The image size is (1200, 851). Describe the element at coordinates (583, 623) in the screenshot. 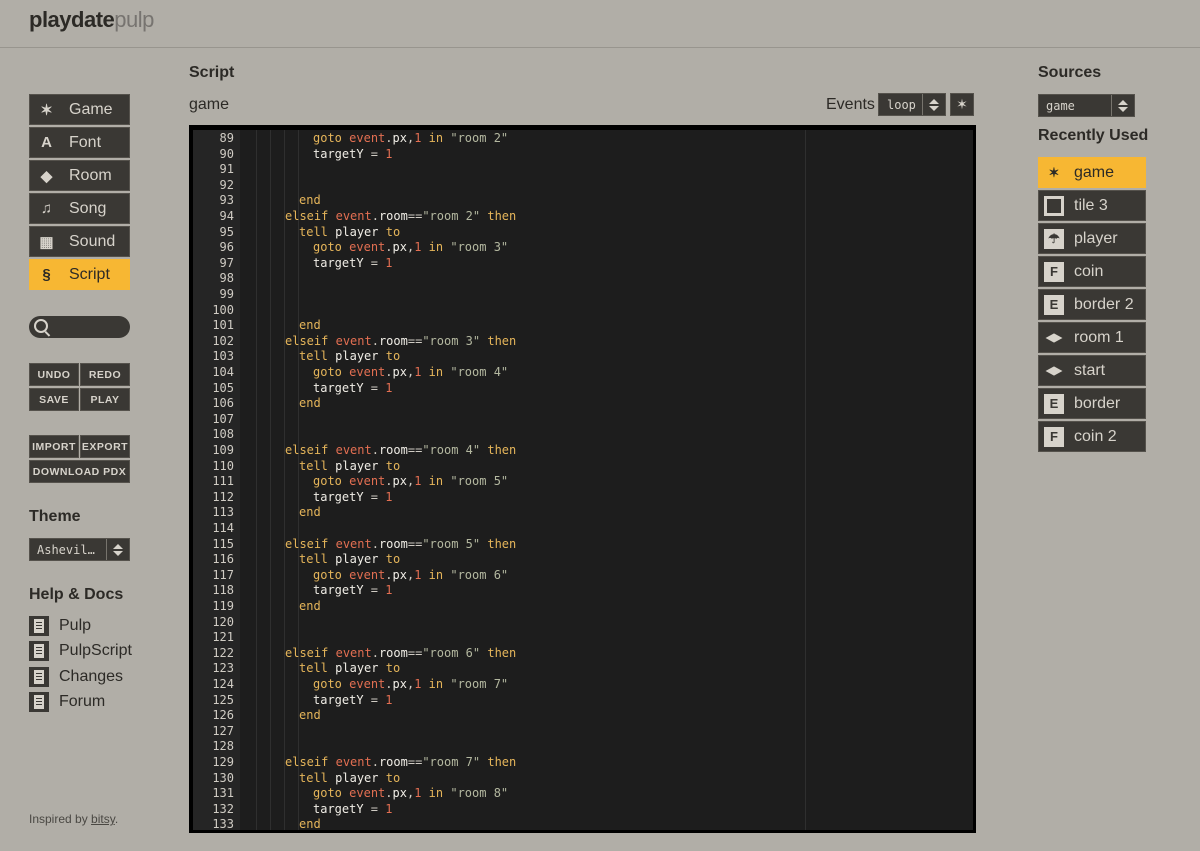

I see `code-line: 120` at that location.